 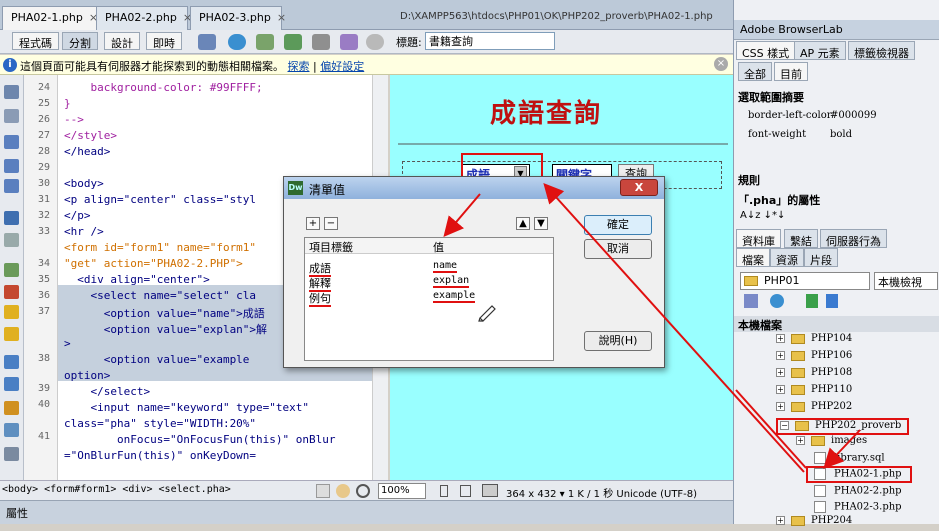 I want to click on folder-icon, so click(x=798, y=520).